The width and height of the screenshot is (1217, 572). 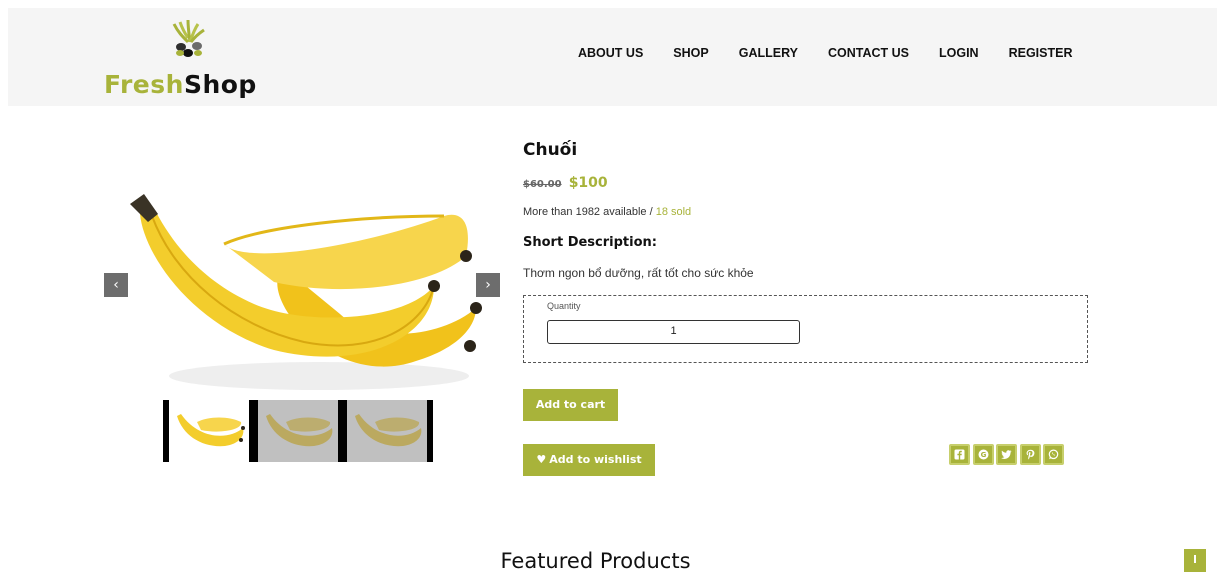 What do you see at coordinates (959, 53) in the screenshot?
I see `nav-login: LOGIN` at bounding box center [959, 53].